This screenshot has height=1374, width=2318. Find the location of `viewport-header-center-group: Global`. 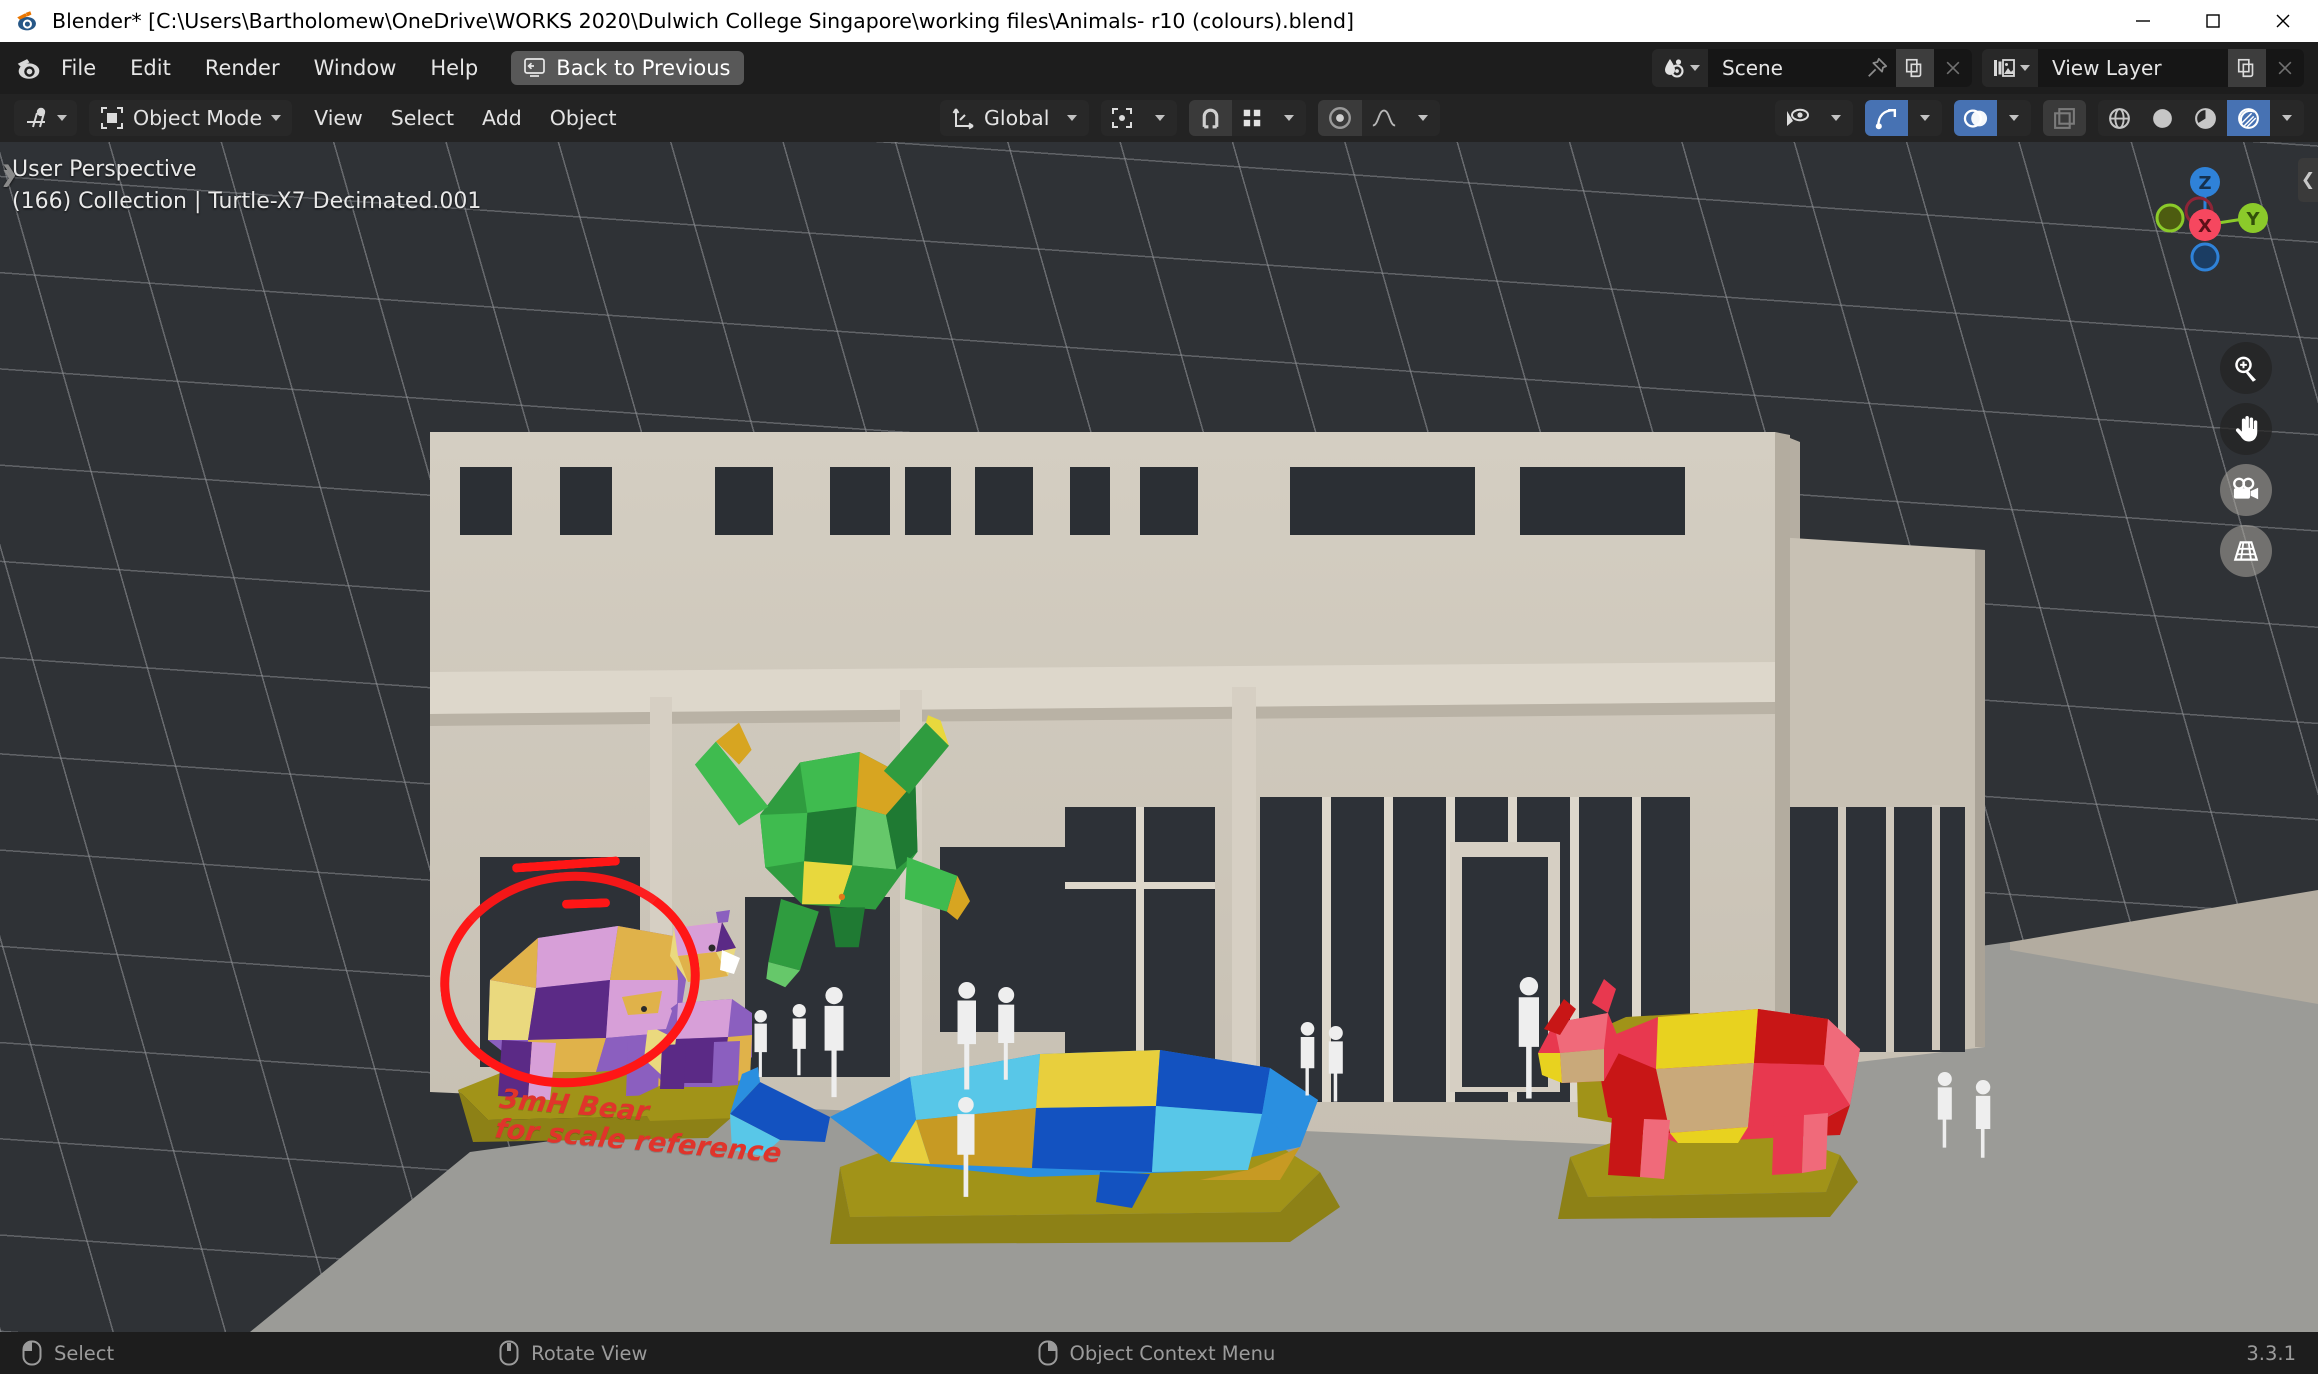

viewport-header-center-group: Global is located at coordinates (1190, 118).